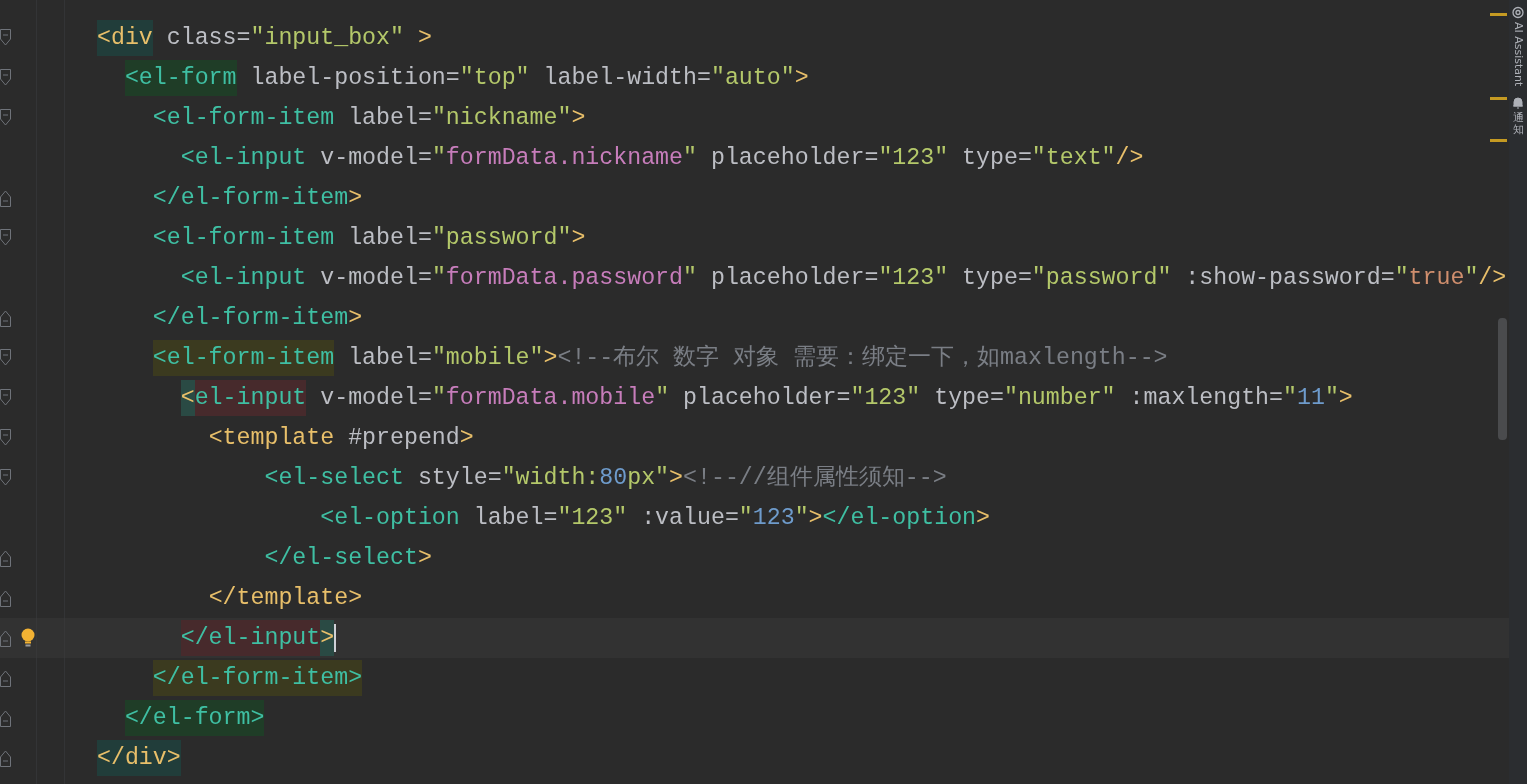  I want to click on code-line: <el-form-item label="password">, so click(368, 238).